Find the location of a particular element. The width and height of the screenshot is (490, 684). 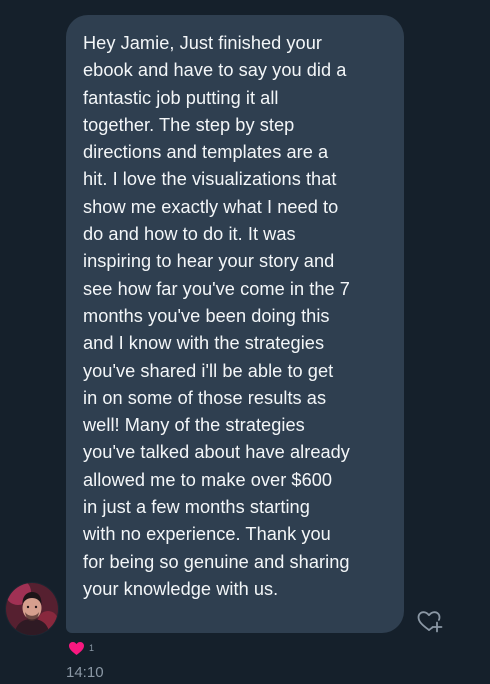

avatar-image is located at coordinates (32, 609).